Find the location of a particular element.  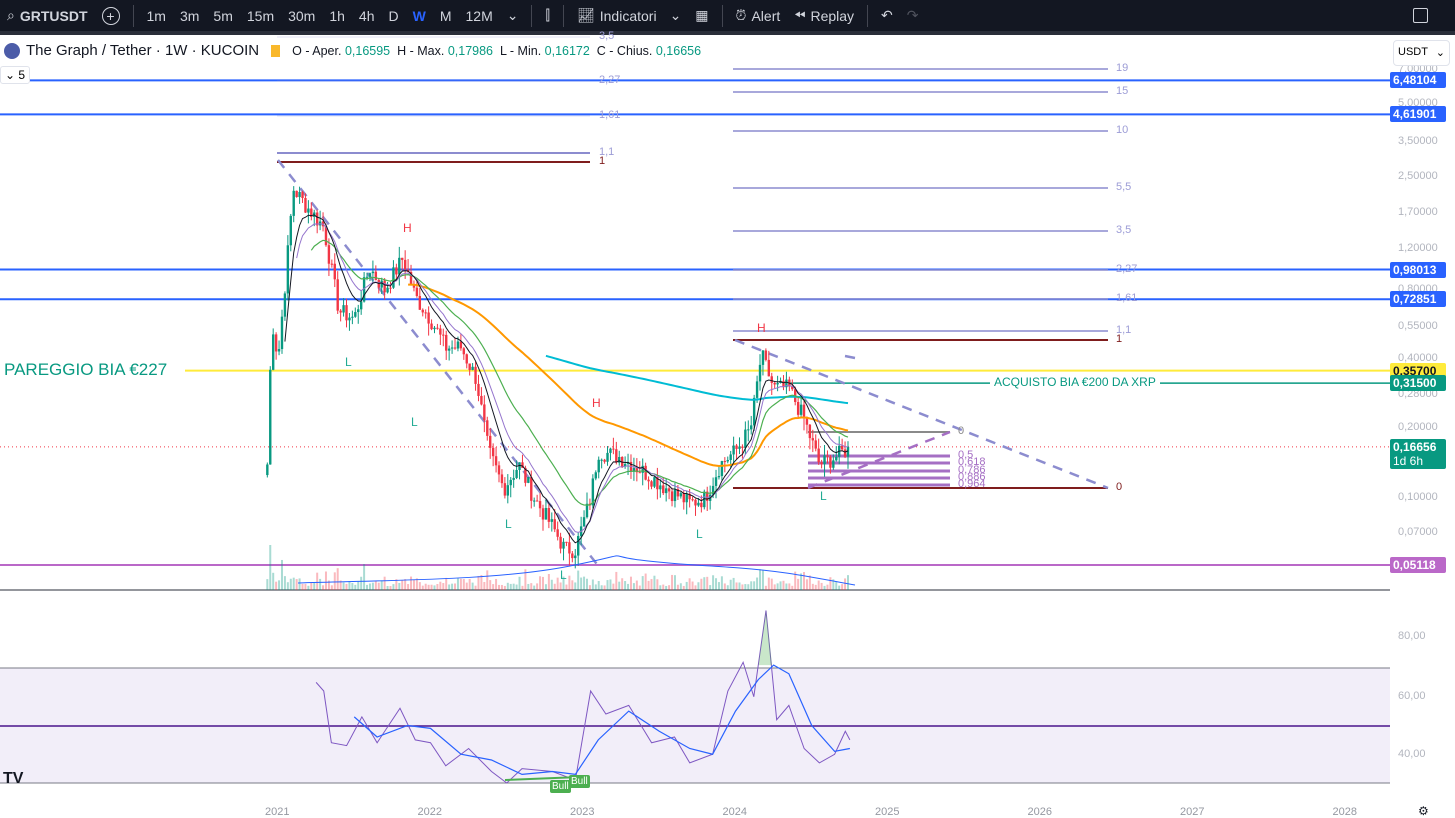

price-axis-label: 0,20000 is located at coordinates (1418, 427).